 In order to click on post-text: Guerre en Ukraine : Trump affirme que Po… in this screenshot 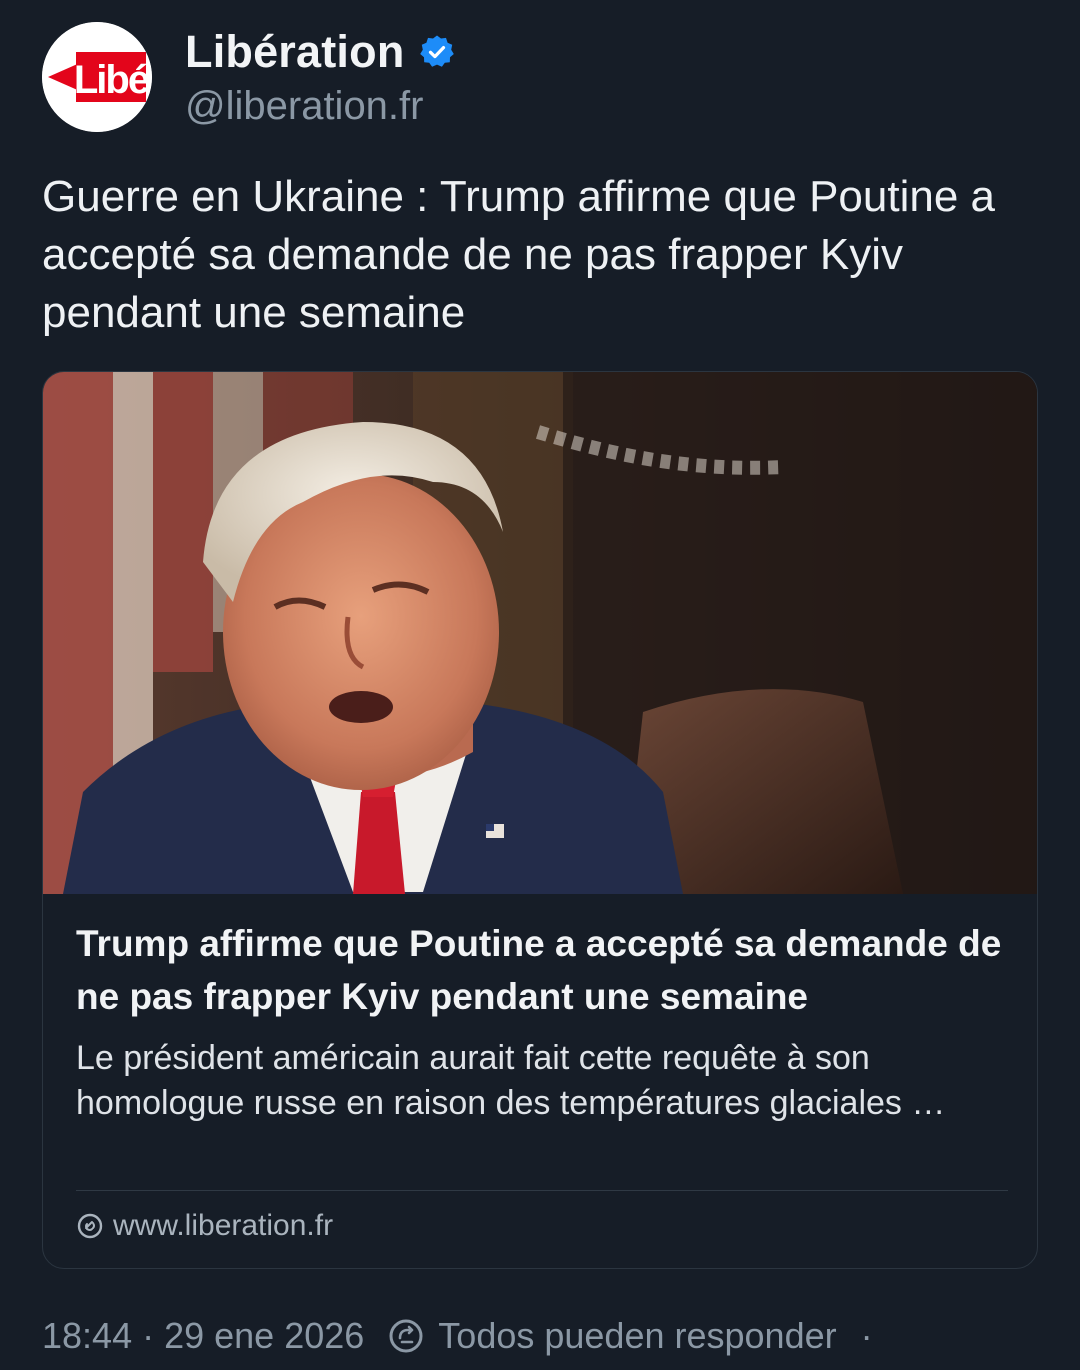, I will do `click(519, 254)`.